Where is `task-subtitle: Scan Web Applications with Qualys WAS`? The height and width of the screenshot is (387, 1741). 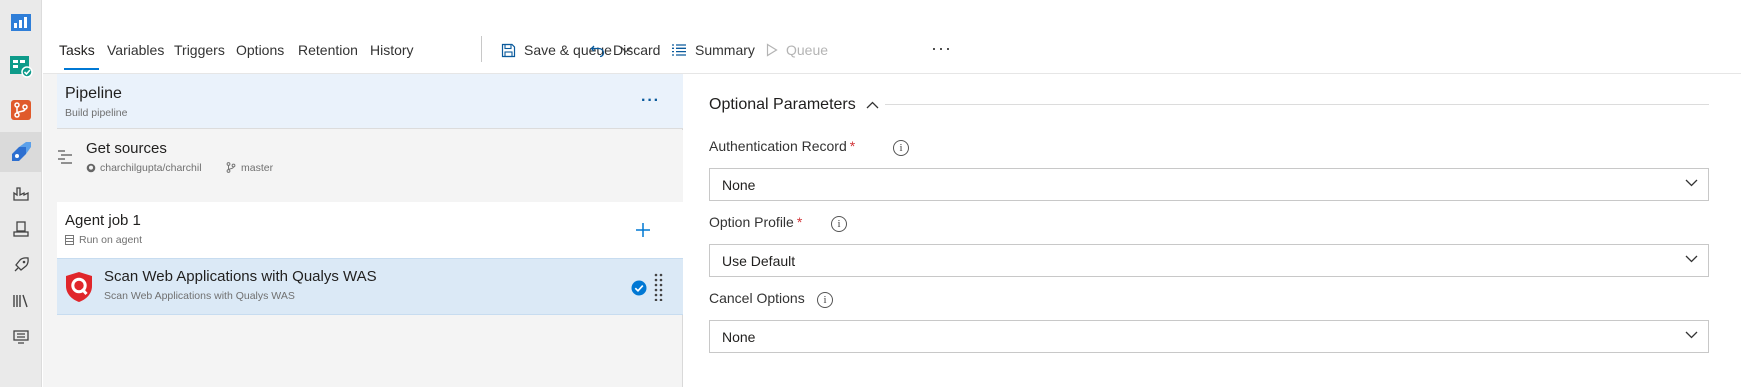
task-subtitle: Scan Web Applications with Qualys WAS is located at coordinates (199, 296).